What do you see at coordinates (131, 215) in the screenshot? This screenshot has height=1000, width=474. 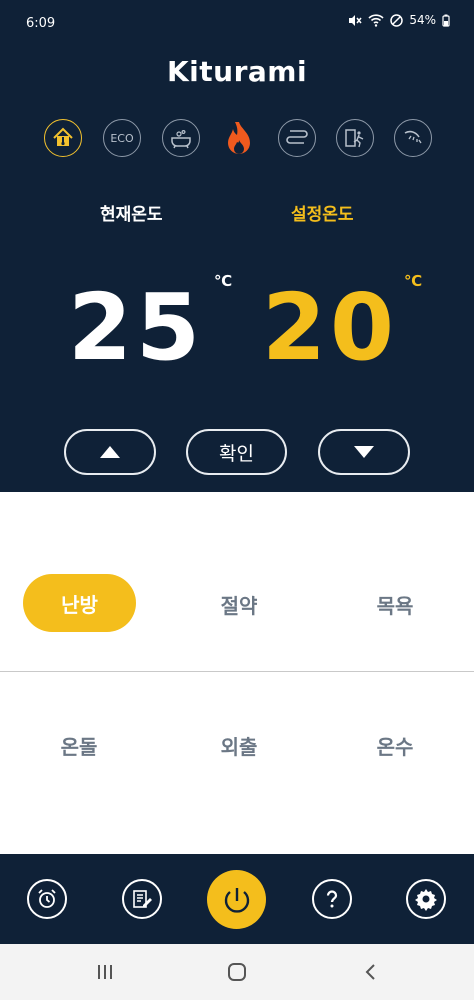 I see `current-temp-label: 현재온도` at bounding box center [131, 215].